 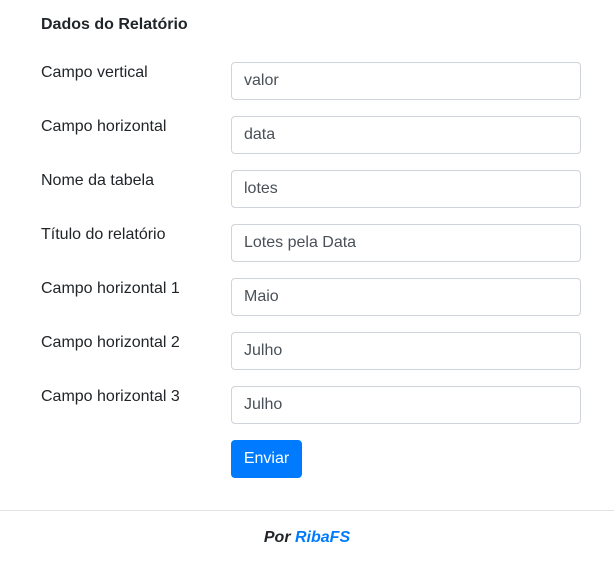 What do you see at coordinates (114, 24) in the screenshot?
I see `form-title: Dados do Relatório` at bounding box center [114, 24].